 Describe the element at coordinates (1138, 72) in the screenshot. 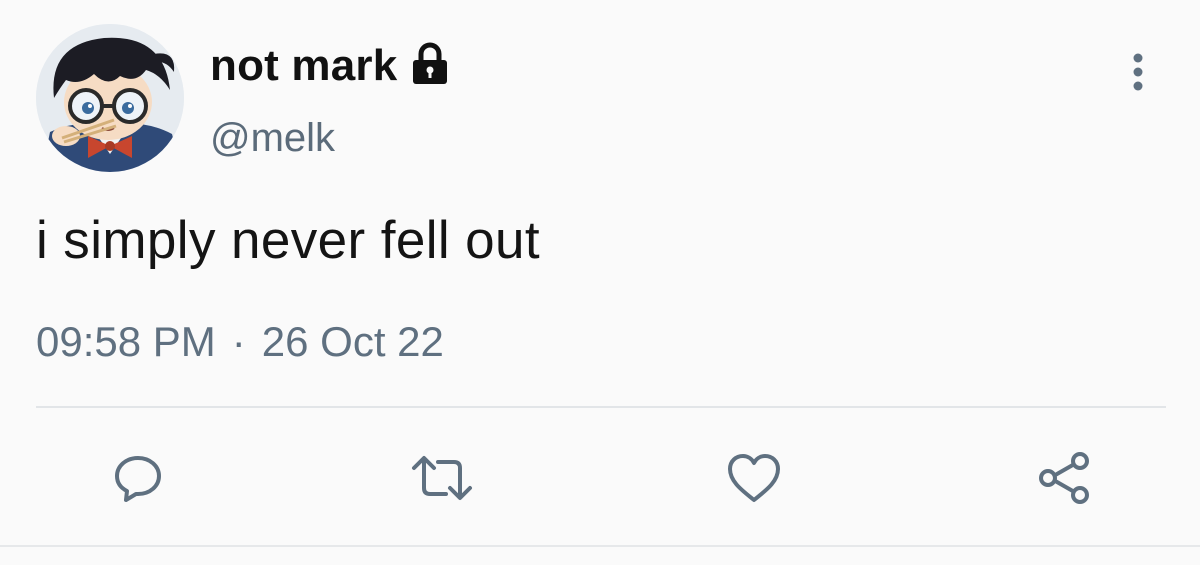

I see `vertical-dots-icon` at that location.